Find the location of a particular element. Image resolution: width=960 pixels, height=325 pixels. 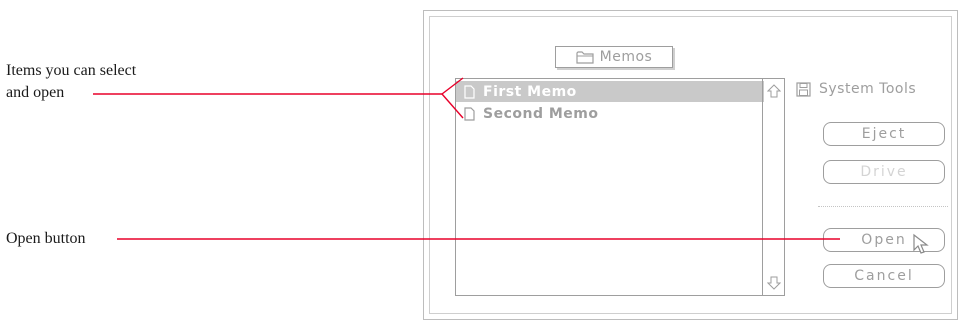

disk-icon is located at coordinates (803, 89).